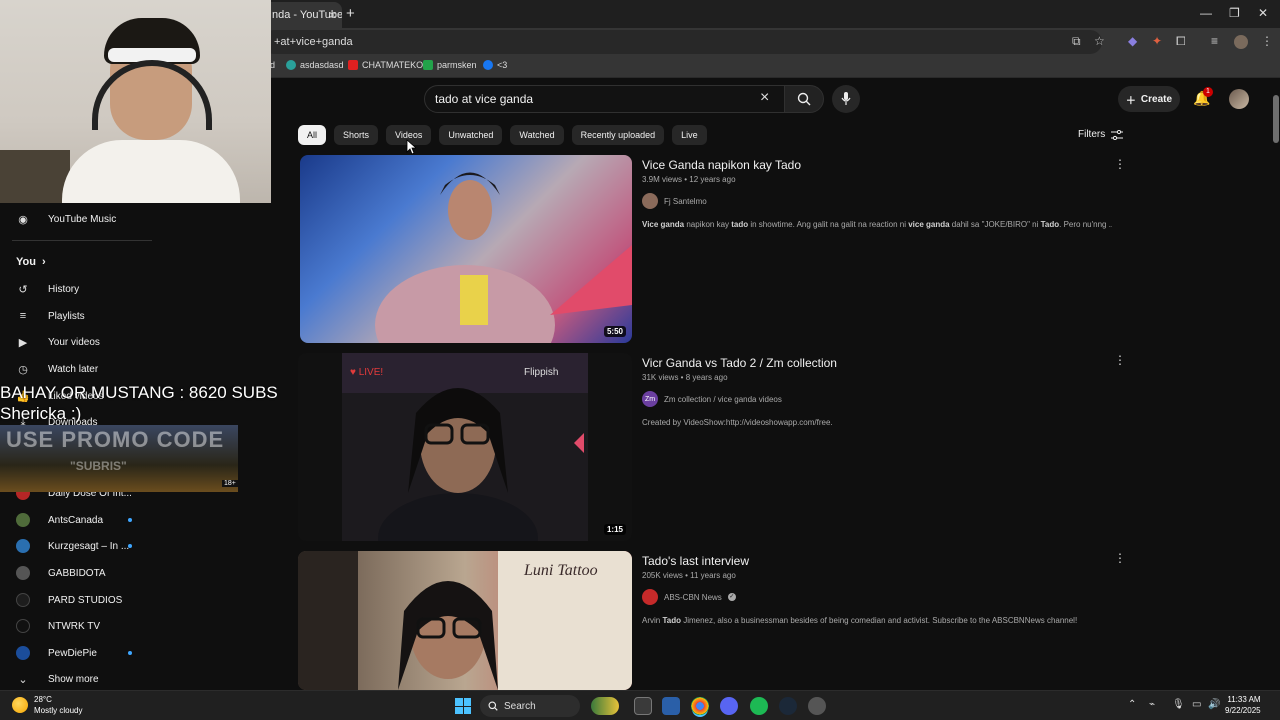  I want to click on chip-unwatched: Unwatched, so click(471, 135).